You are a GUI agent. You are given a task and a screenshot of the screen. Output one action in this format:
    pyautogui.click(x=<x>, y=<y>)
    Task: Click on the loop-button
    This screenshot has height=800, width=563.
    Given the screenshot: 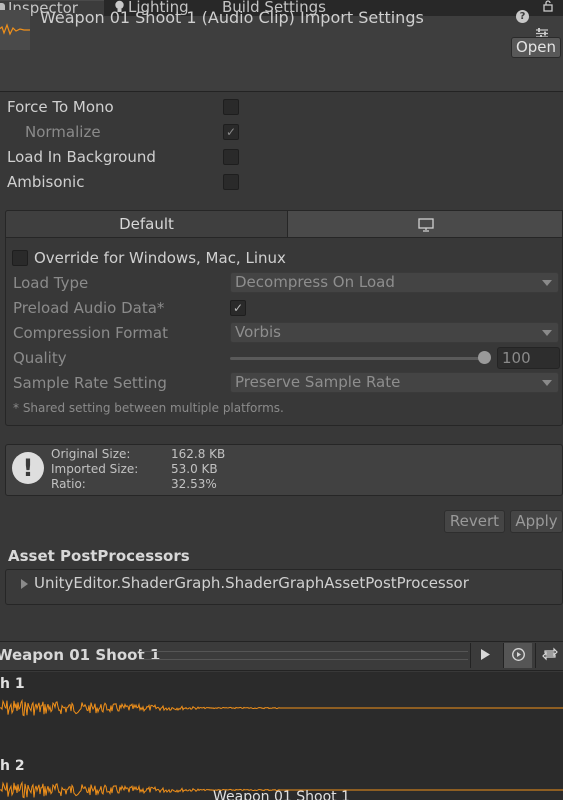 What is the action you would take?
    pyautogui.click(x=549, y=655)
    